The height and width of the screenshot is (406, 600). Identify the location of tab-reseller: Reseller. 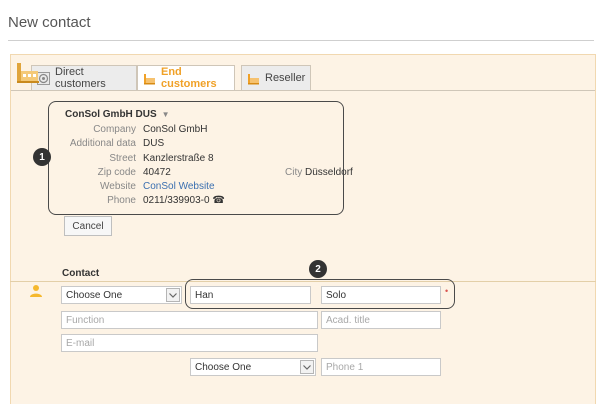
(276, 78).